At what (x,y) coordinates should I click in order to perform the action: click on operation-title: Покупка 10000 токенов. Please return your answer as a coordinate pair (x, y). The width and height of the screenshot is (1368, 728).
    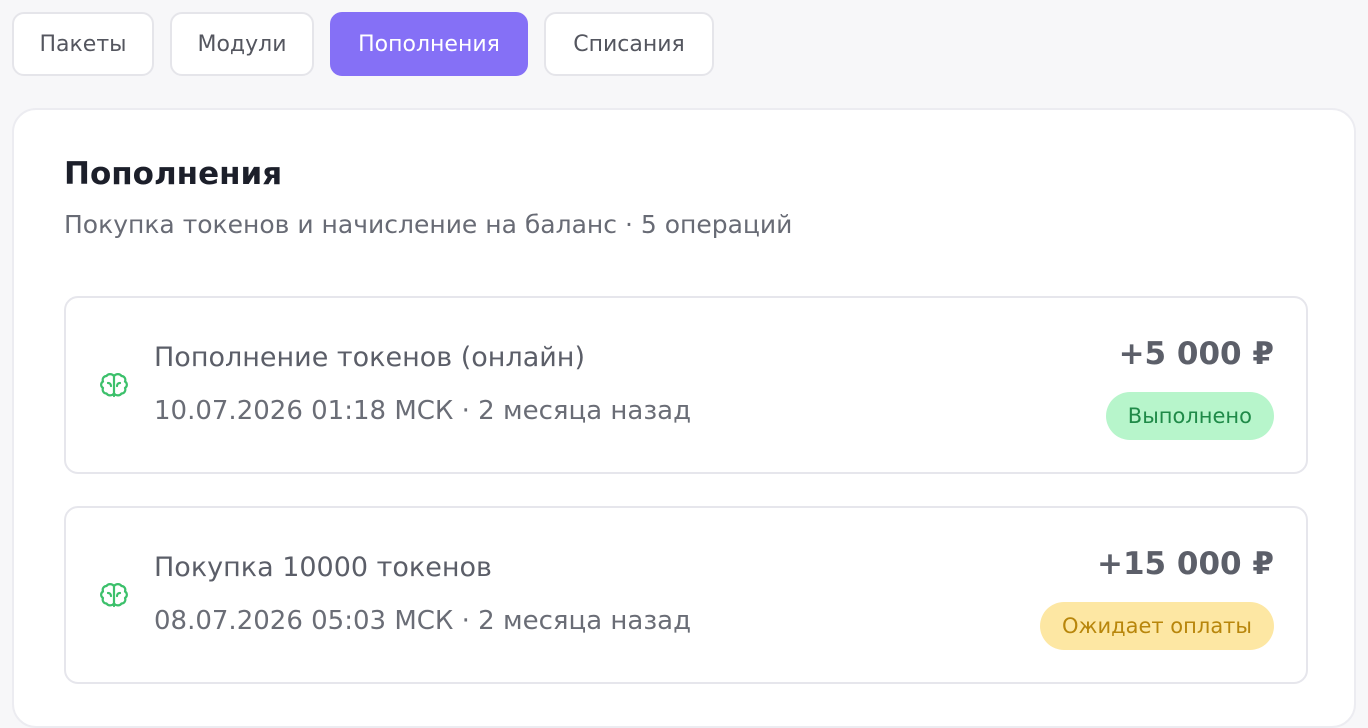
    Looking at the image, I should click on (323, 567).